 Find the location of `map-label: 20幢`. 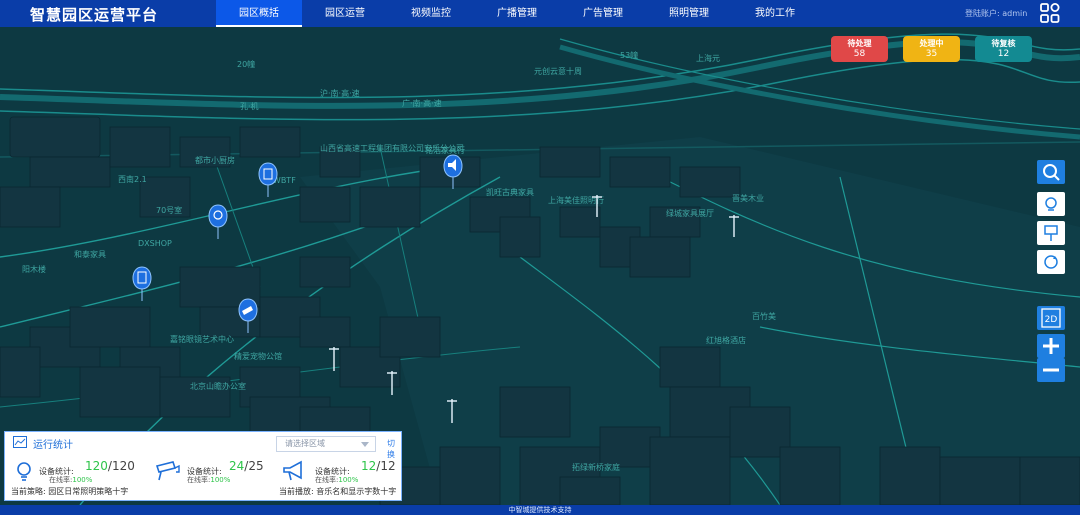

map-label: 20幢 is located at coordinates (246, 64).